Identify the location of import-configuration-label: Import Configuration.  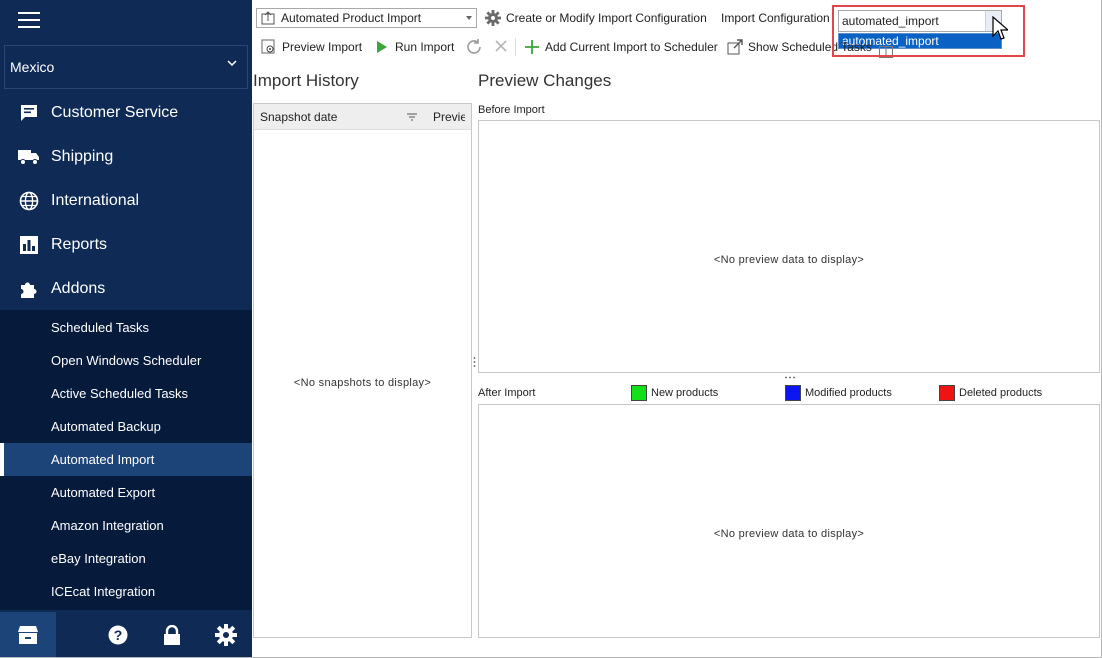
(775, 18).